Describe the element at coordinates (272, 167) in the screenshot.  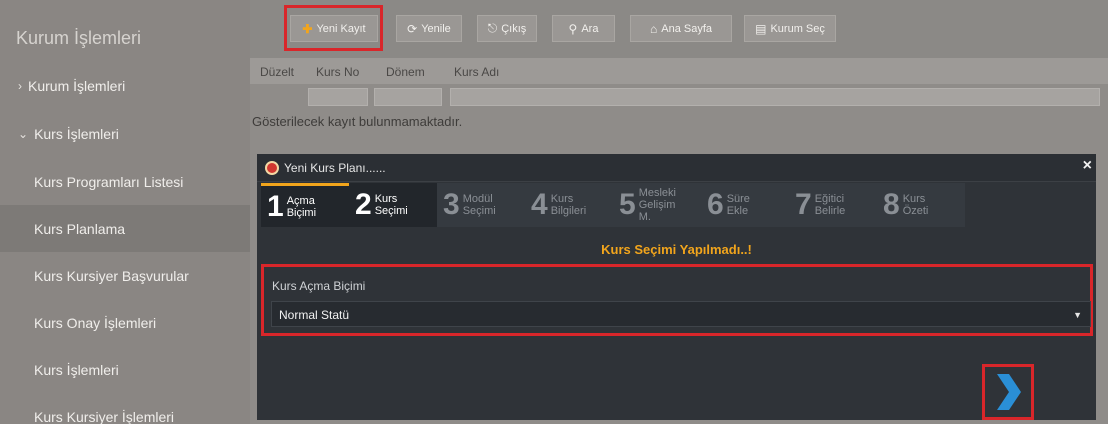
I see `logo-icon` at that location.